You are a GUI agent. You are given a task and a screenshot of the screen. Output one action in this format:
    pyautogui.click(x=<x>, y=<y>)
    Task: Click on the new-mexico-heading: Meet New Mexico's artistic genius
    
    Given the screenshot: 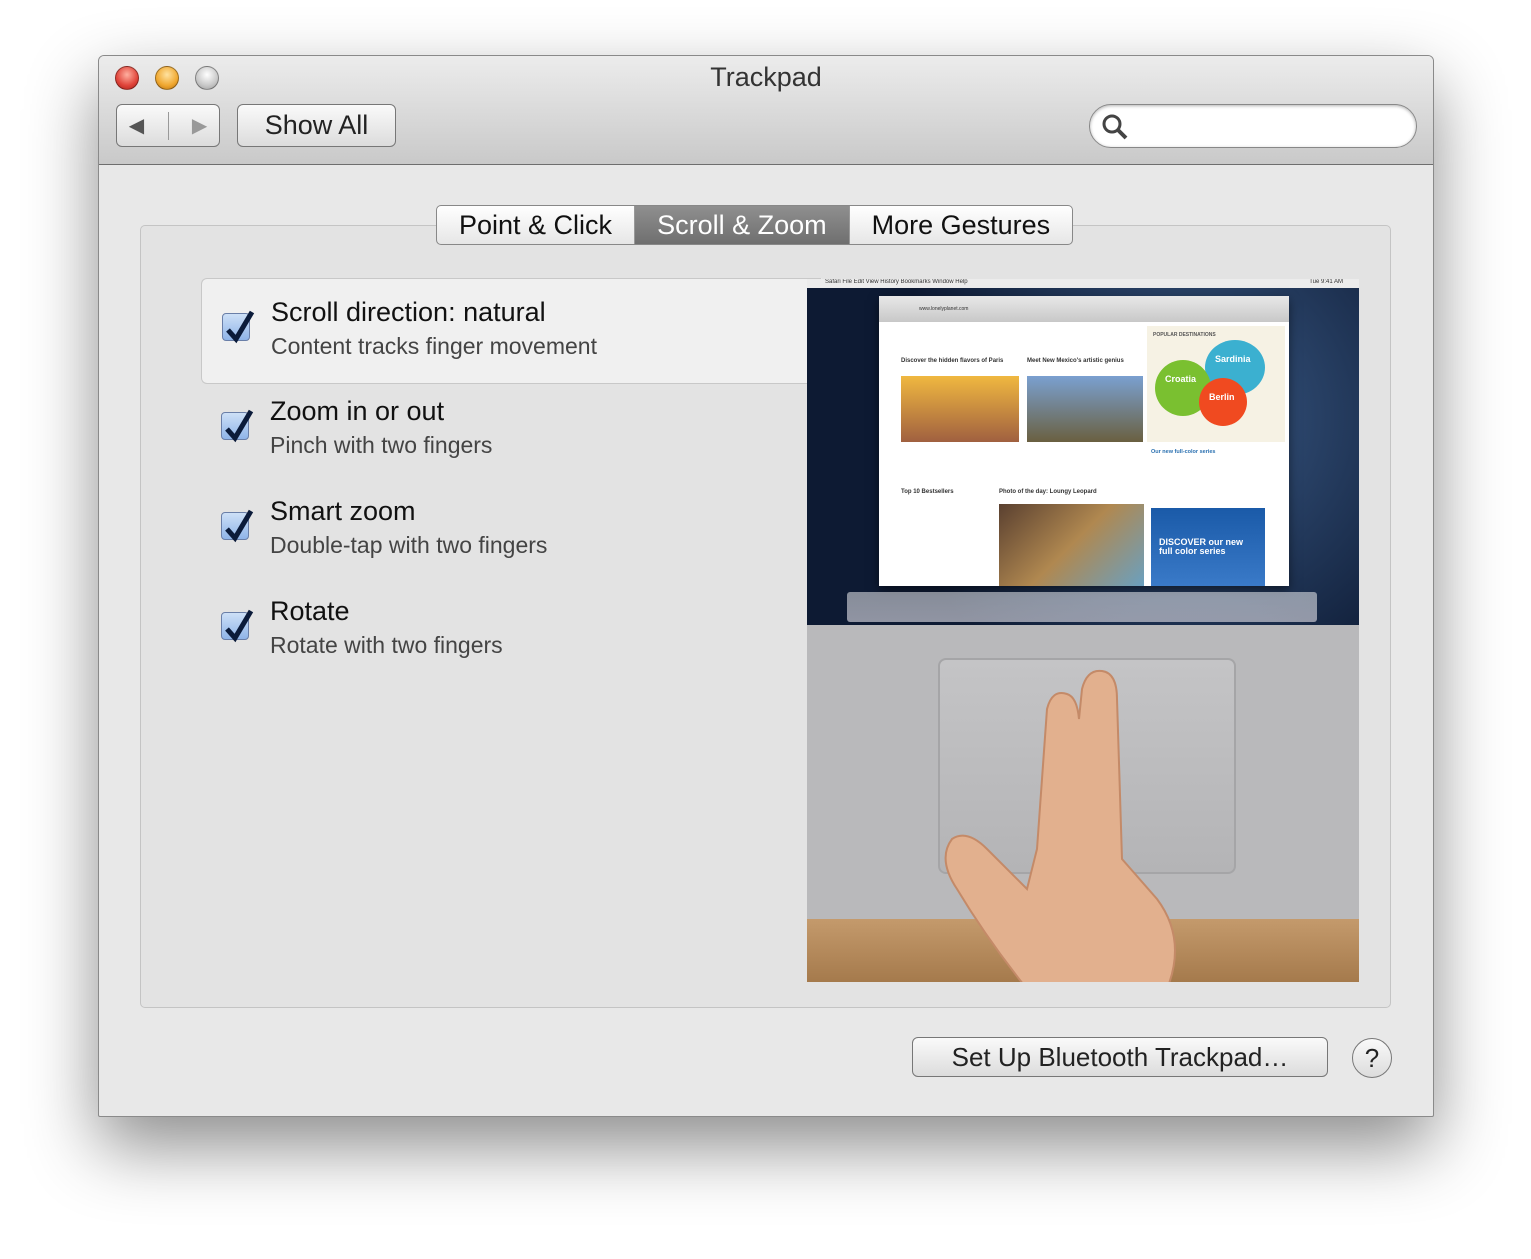 What is the action you would take?
    pyautogui.click(x=1075, y=361)
    